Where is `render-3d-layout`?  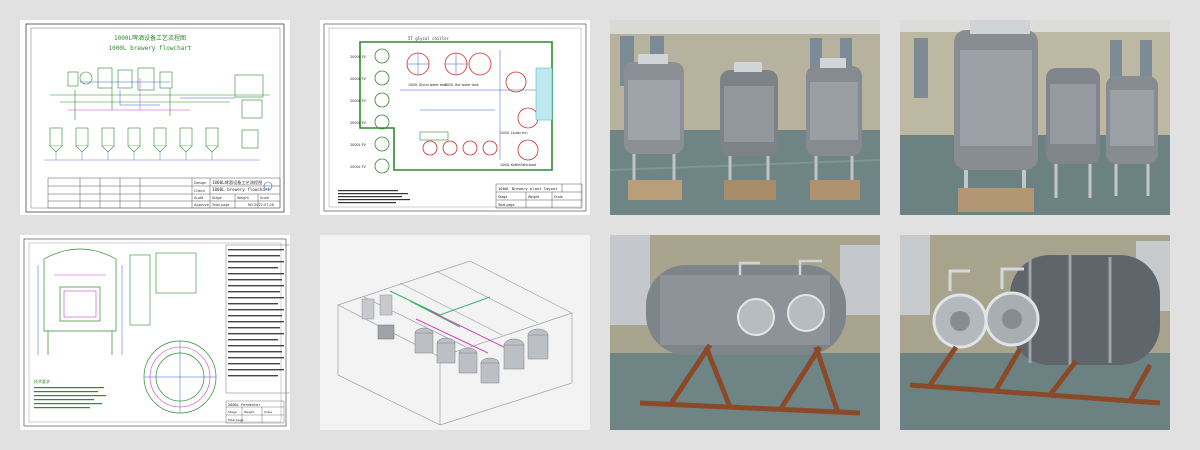
render-3d-layout is located at coordinates (455, 332).